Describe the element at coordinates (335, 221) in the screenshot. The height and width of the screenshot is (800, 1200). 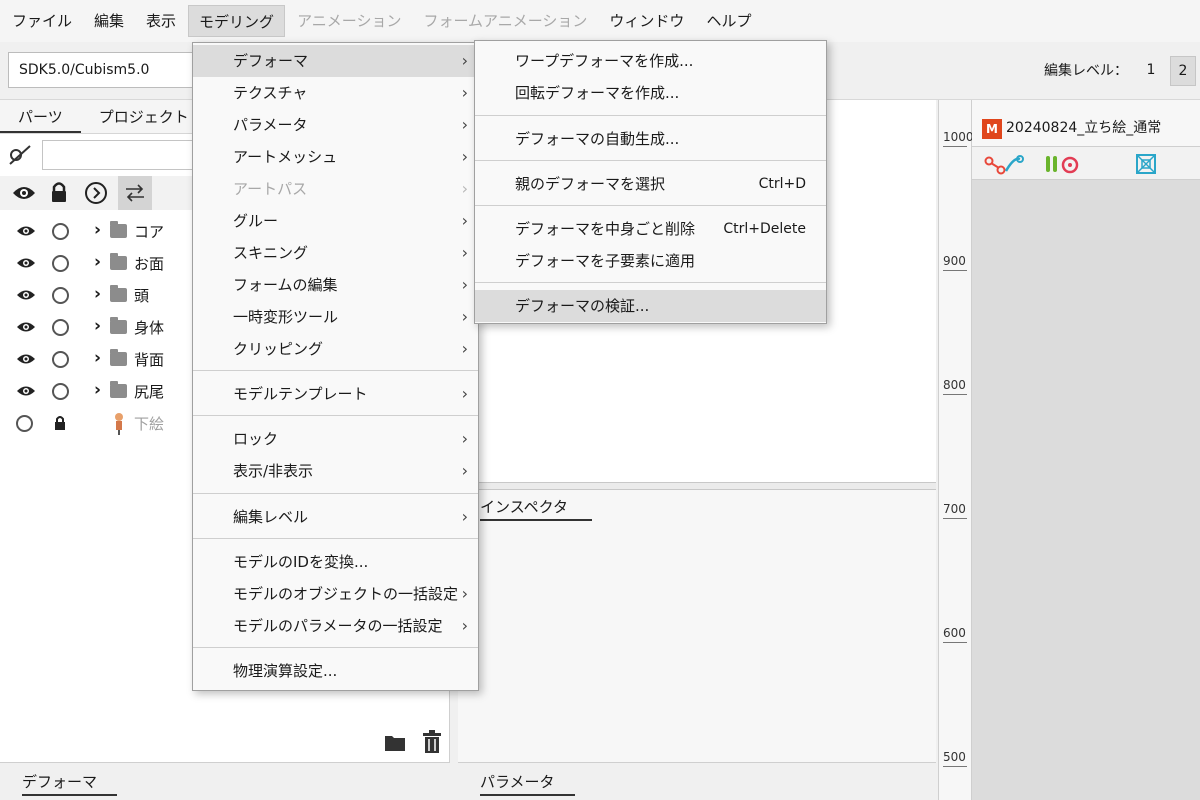
I see `menu-item-glue: グルー ›` at that location.